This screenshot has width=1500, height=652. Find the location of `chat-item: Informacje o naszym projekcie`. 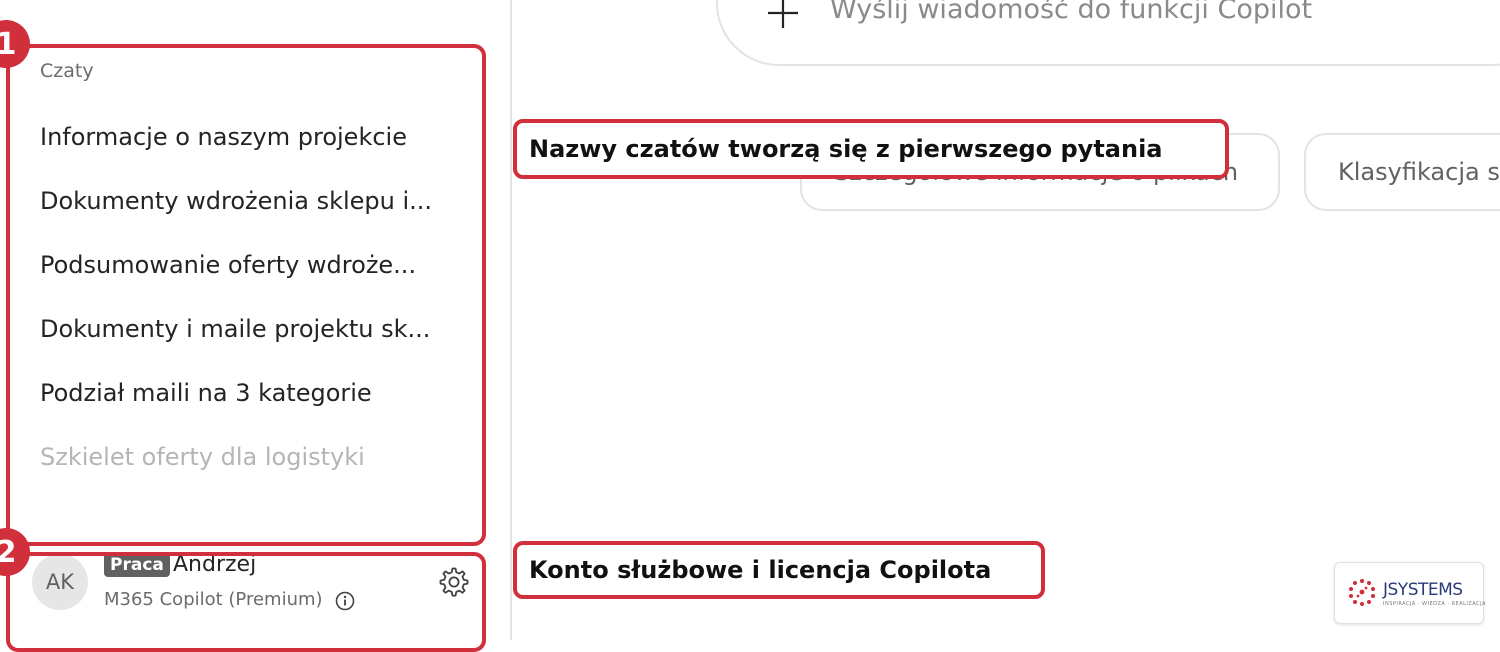

chat-item: Informacje o naszym projekcie is located at coordinates (245, 137).